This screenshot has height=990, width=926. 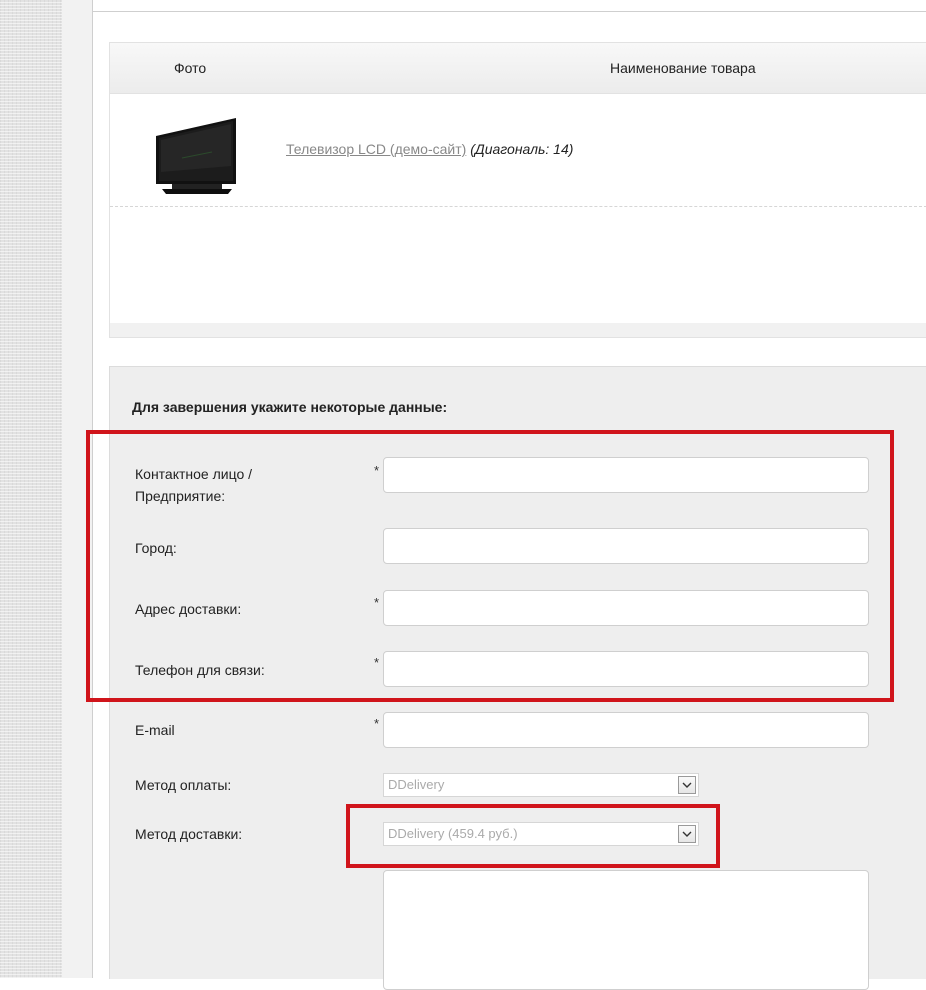 I want to click on payment-method-select: DDelivery, so click(x=541, y=785).